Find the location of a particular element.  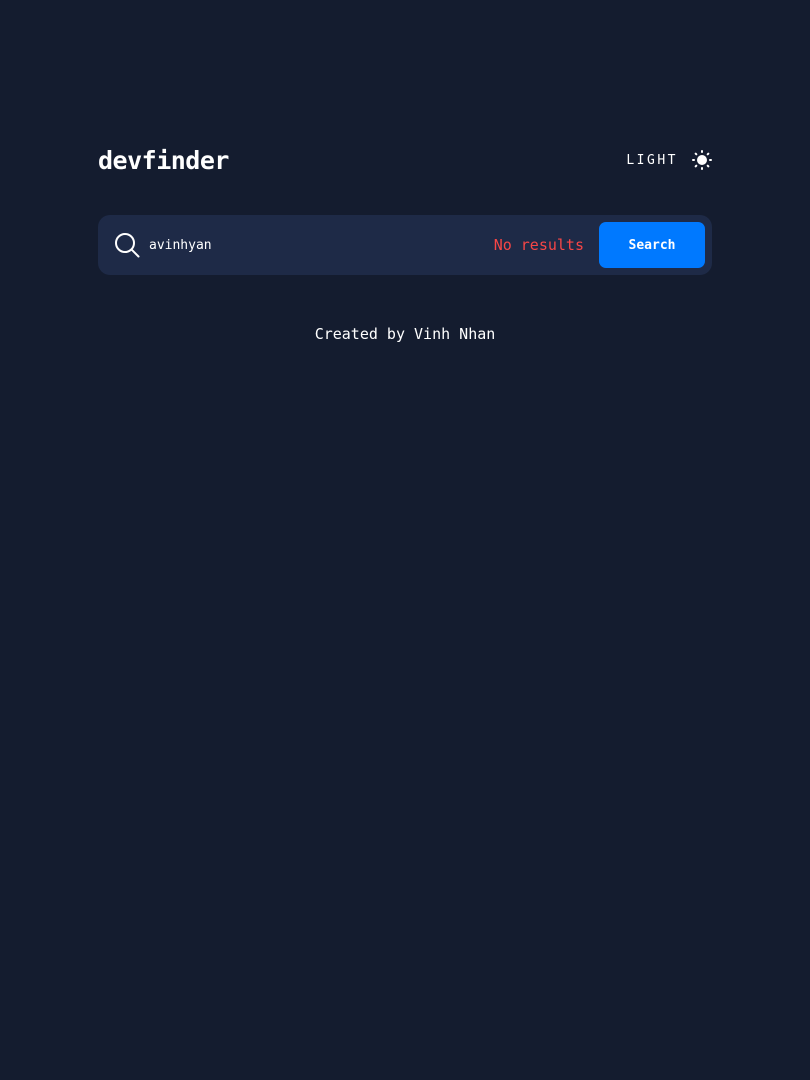

theme-toggle-button: LIGHT is located at coordinates (669, 160).